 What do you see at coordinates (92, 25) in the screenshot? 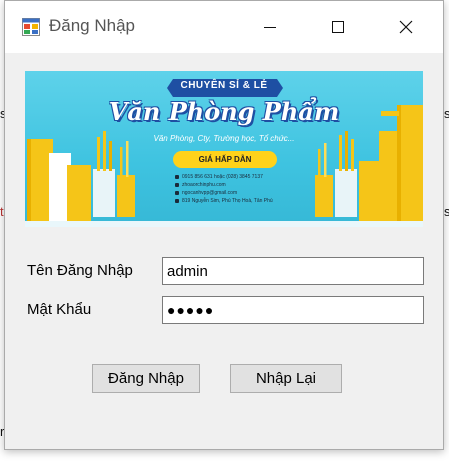
I see `window-title: Đăng Nhập` at bounding box center [92, 25].